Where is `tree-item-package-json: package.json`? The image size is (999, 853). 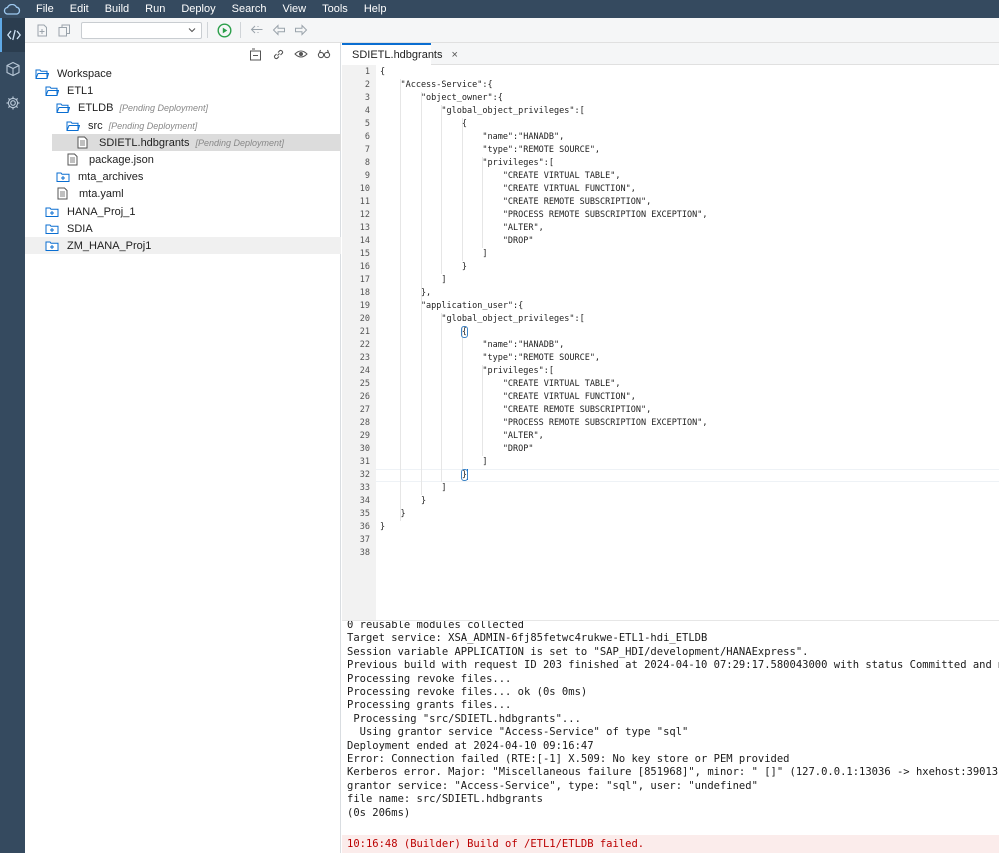
tree-item-package-json: package.json is located at coordinates (183, 159).